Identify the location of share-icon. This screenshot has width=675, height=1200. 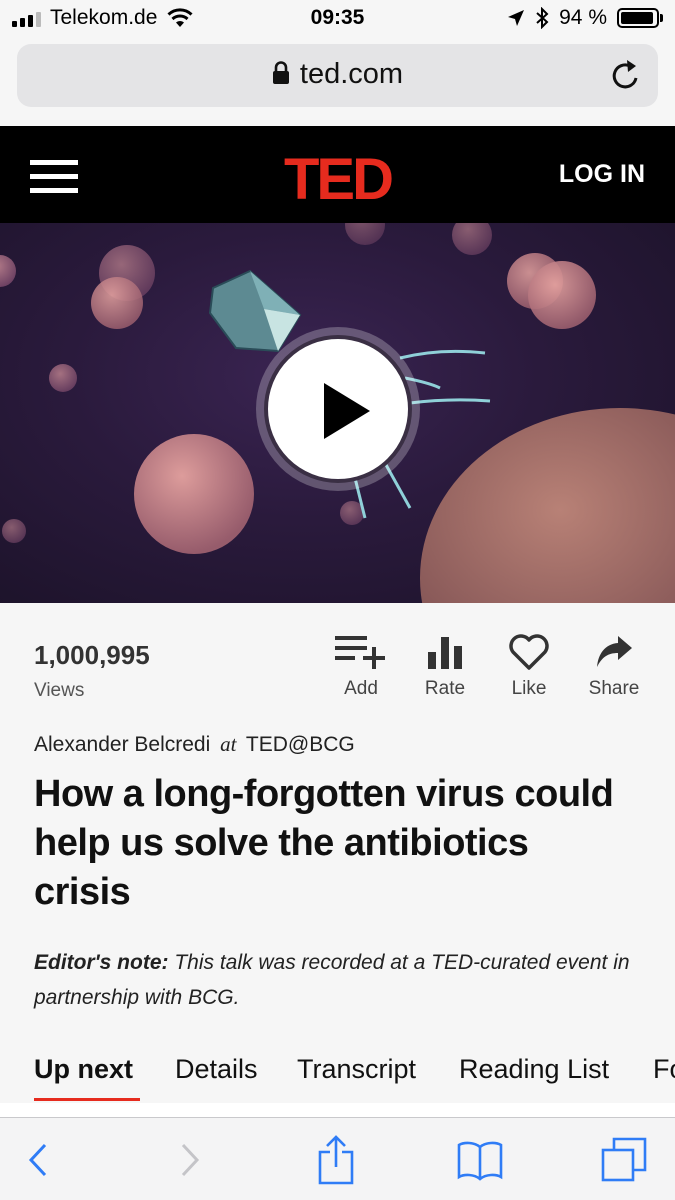
(336, 1160).